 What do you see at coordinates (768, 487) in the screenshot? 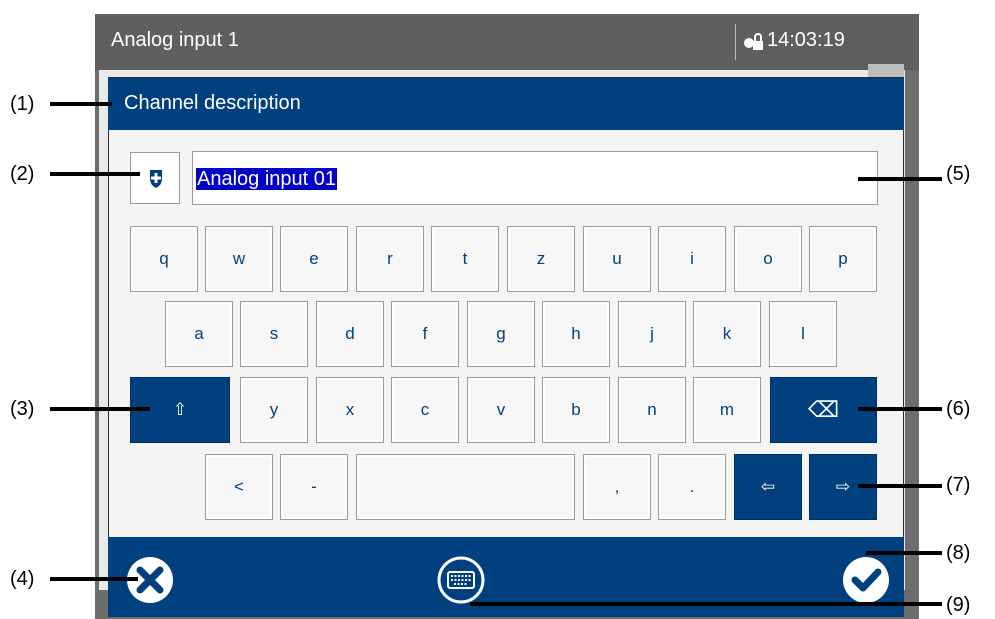
I see `cursor-left-key: ⇦` at bounding box center [768, 487].